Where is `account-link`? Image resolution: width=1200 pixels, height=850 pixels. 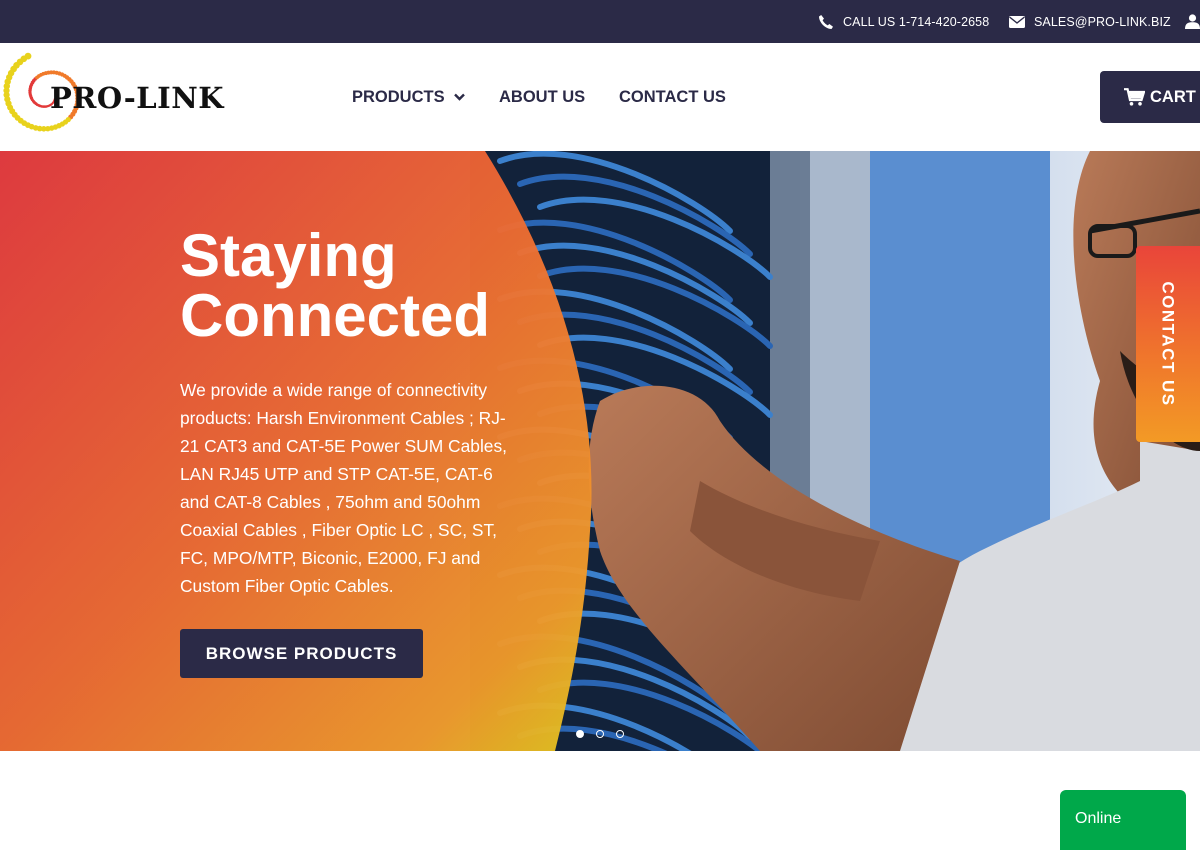 account-link is located at coordinates (1192, 21).